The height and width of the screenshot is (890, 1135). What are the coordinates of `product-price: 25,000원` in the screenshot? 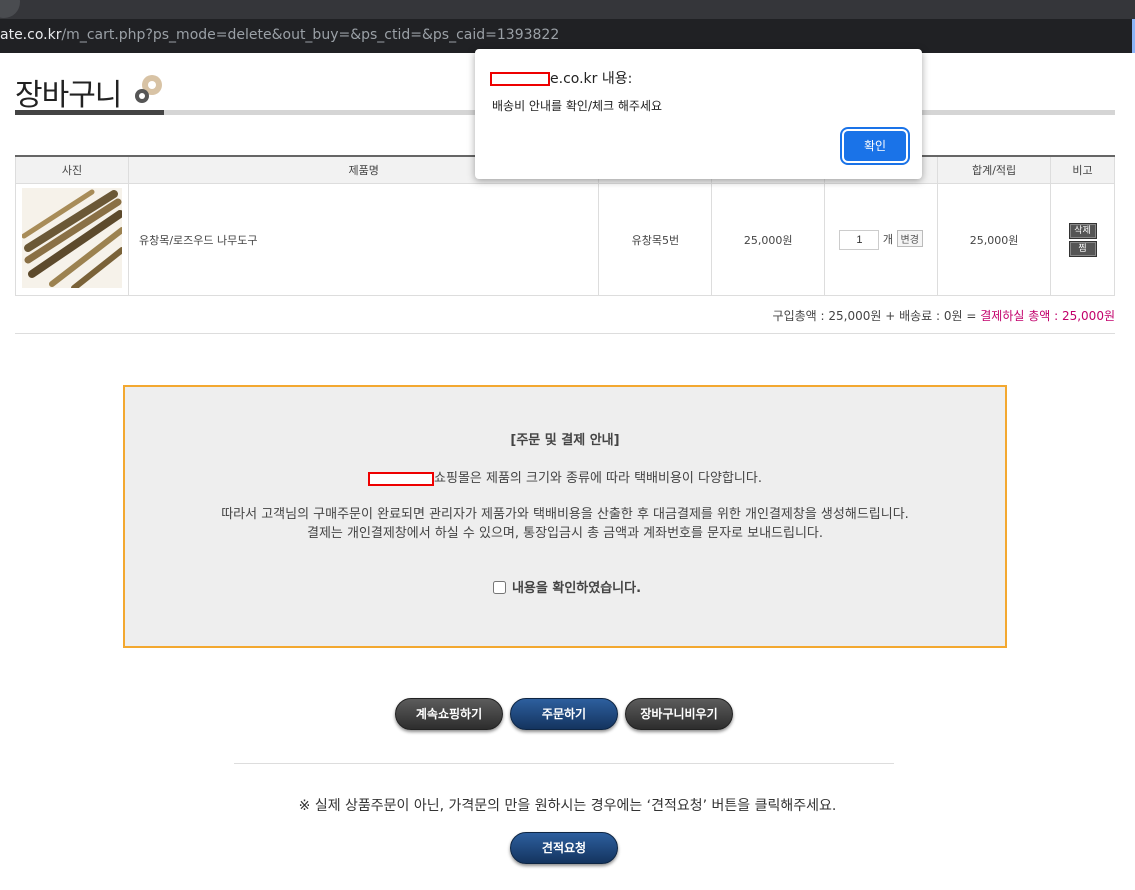 It's located at (768, 239).